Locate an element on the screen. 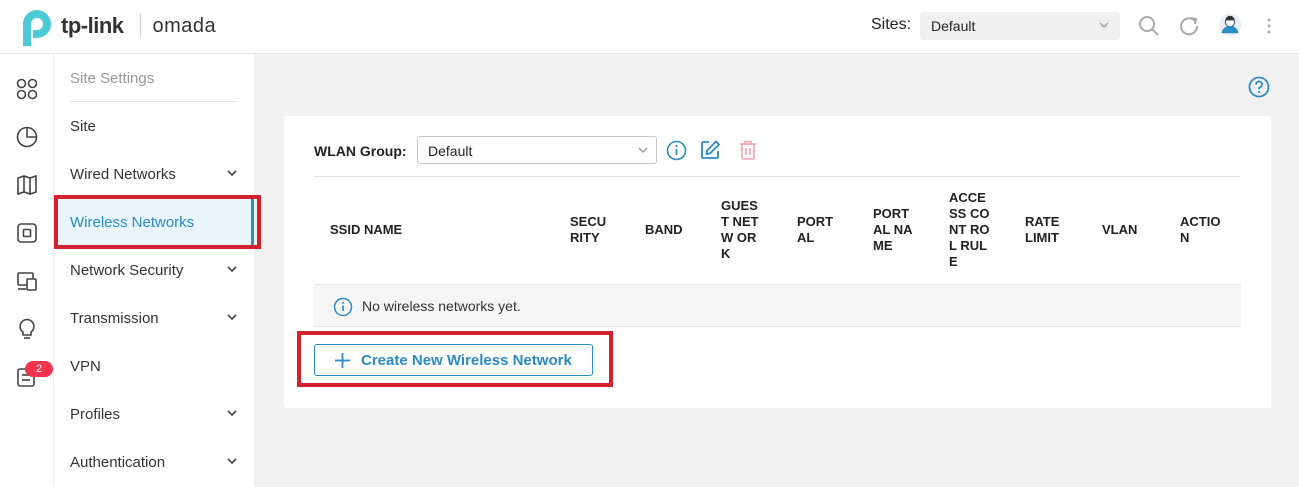  column-header-portal-name: PORT AL NAME is located at coordinates (895, 230).